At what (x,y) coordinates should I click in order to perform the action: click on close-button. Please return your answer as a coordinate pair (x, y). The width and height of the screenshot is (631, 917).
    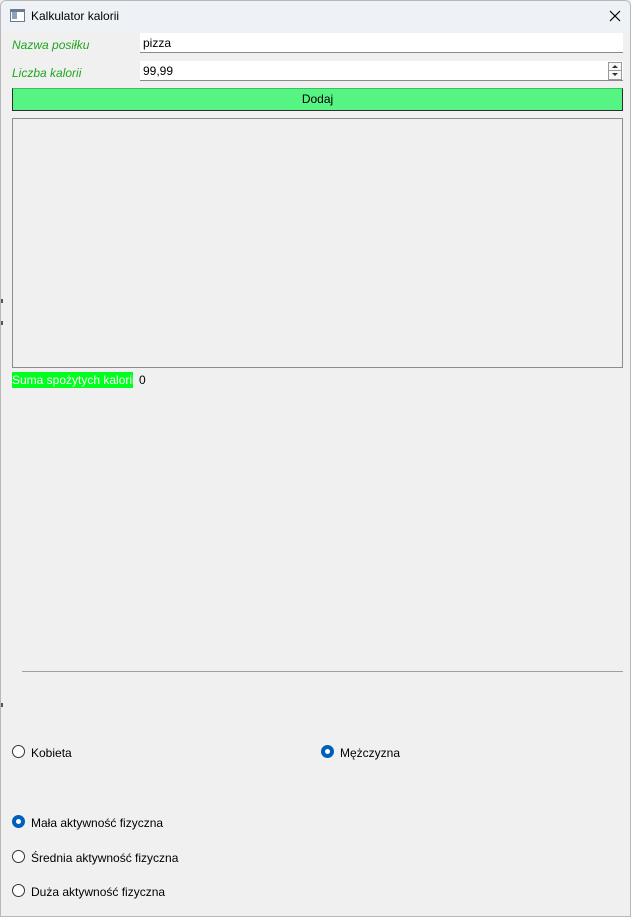
    Looking at the image, I should click on (615, 16).